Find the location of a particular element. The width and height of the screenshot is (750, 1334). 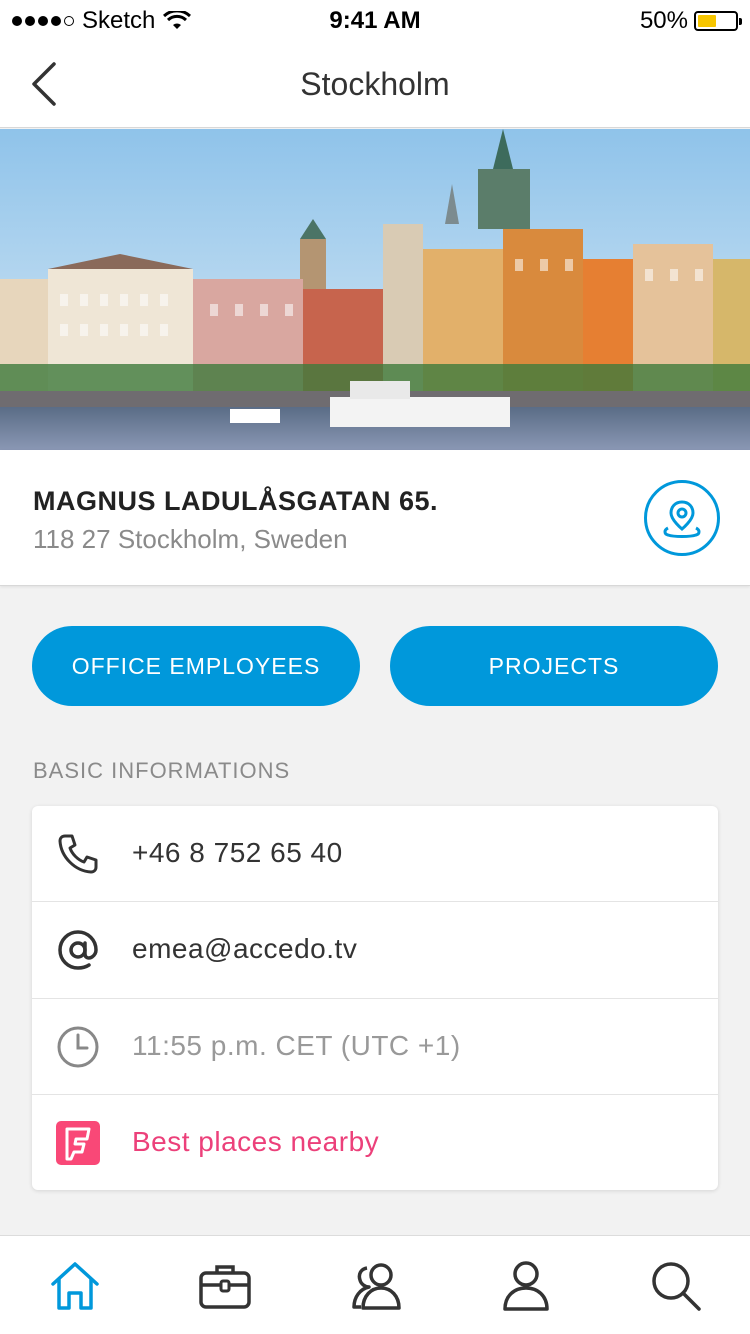

battery-level is located at coordinates (707, 21).